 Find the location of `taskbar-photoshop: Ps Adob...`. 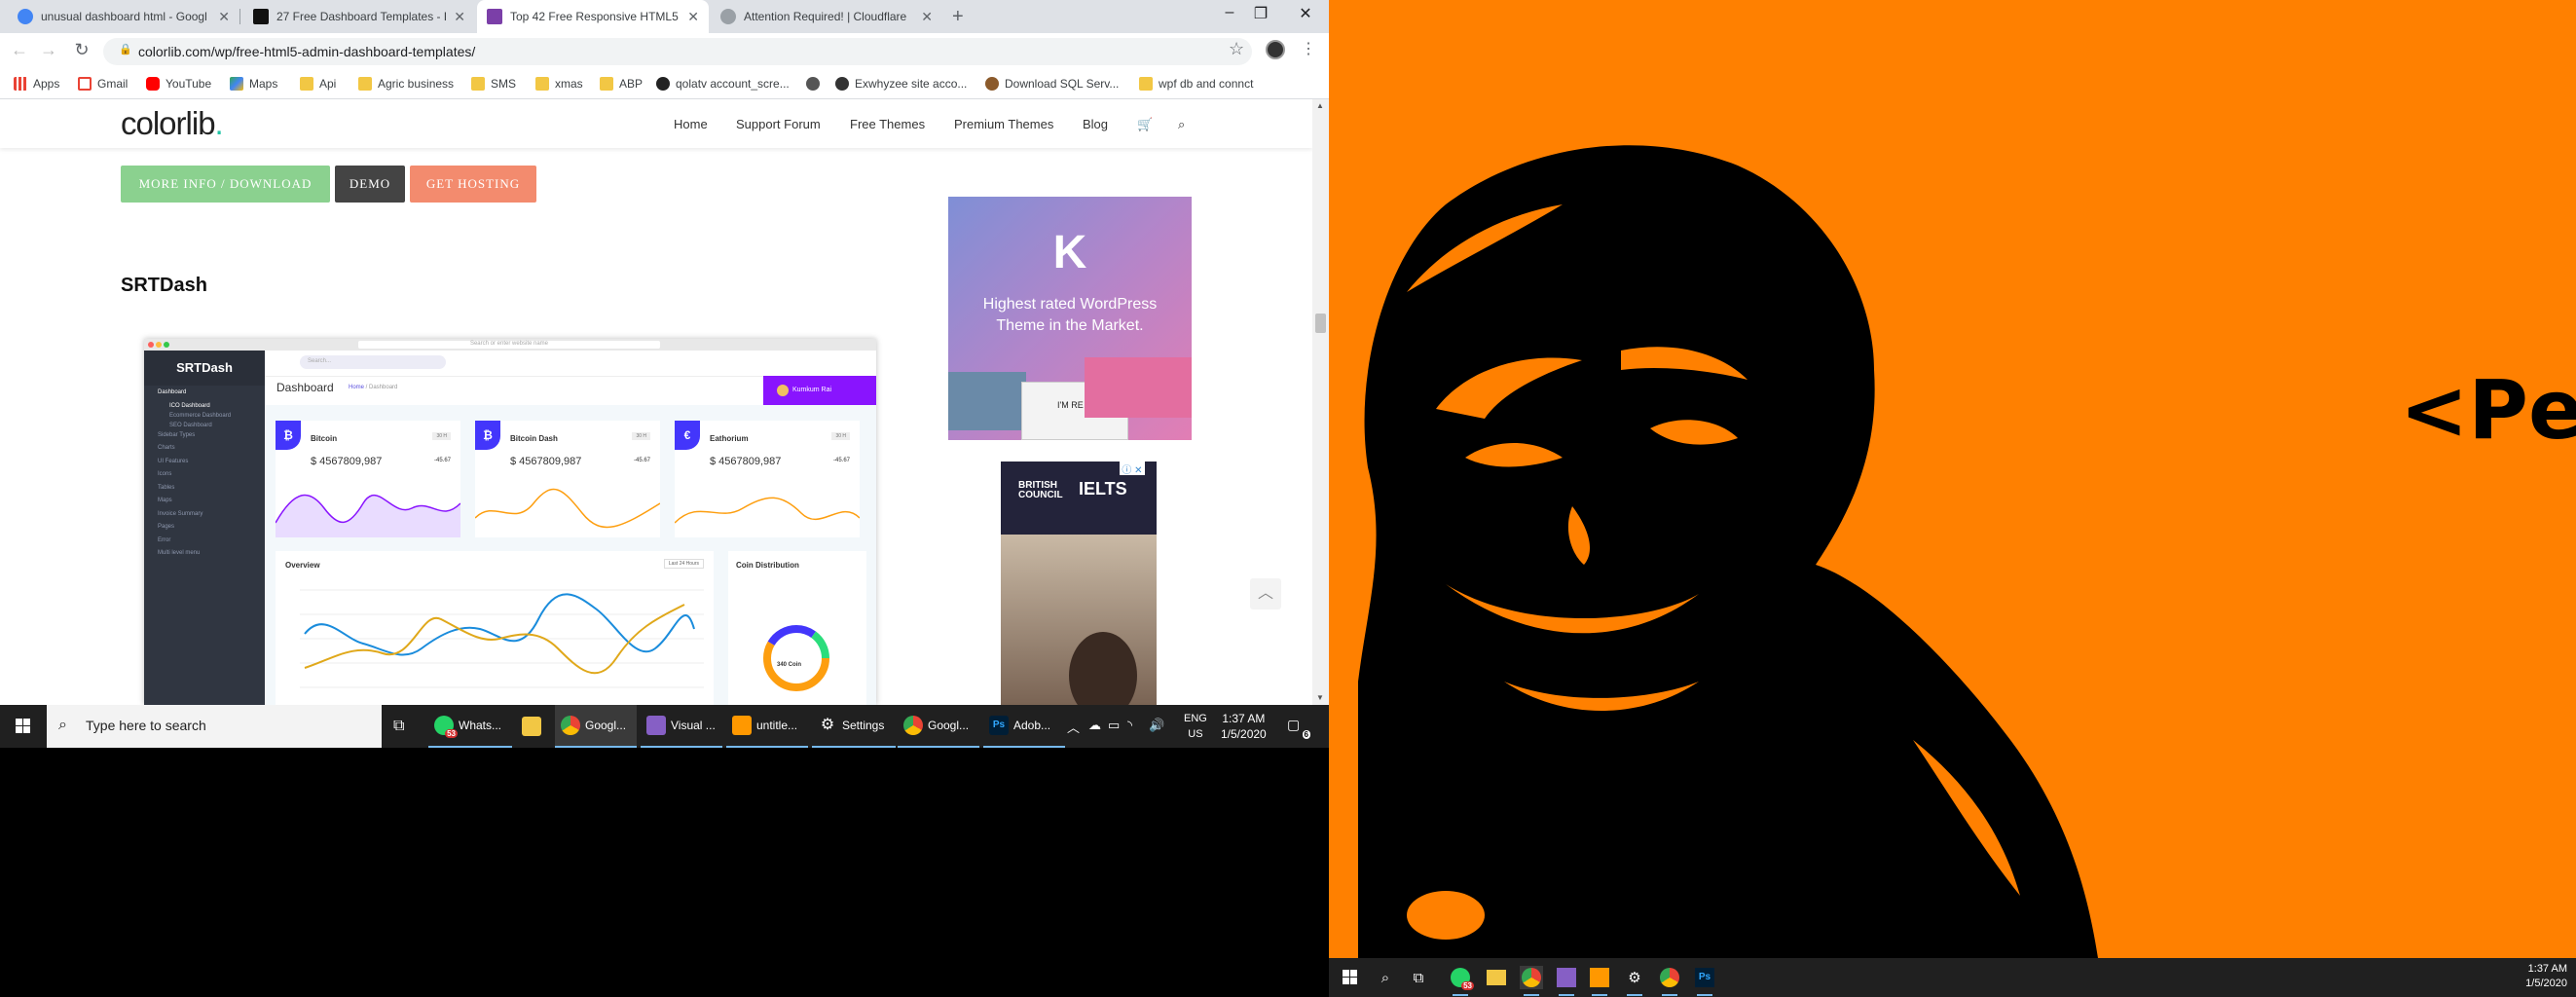

taskbar-photoshop: Ps Adob... is located at coordinates (1024, 726).